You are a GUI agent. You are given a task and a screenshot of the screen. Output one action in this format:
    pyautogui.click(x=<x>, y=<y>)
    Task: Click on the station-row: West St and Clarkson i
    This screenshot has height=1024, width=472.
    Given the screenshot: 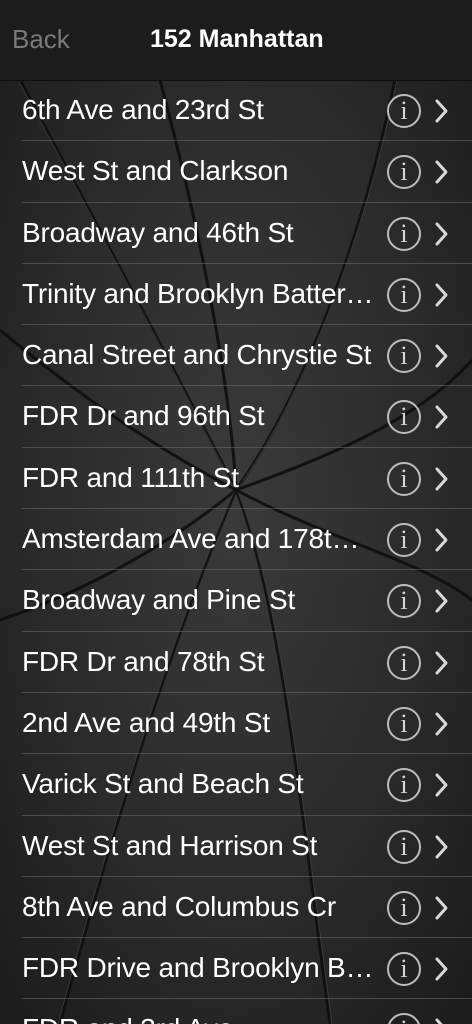 What is the action you would take?
    pyautogui.click(x=236, y=172)
    